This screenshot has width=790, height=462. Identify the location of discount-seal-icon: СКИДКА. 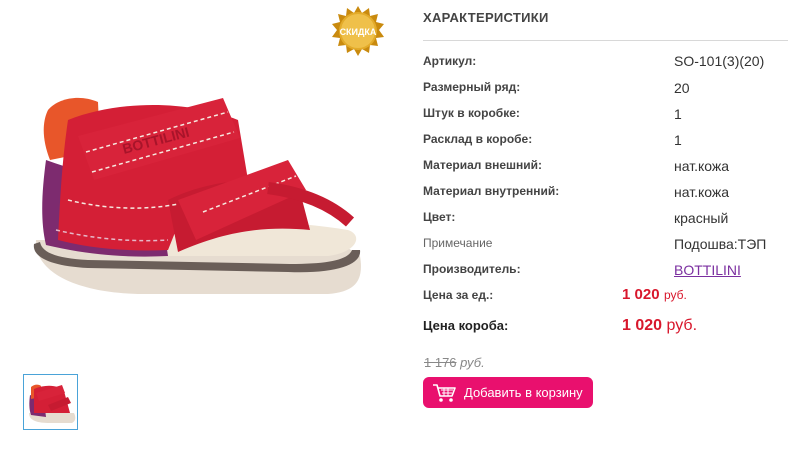
(358, 31).